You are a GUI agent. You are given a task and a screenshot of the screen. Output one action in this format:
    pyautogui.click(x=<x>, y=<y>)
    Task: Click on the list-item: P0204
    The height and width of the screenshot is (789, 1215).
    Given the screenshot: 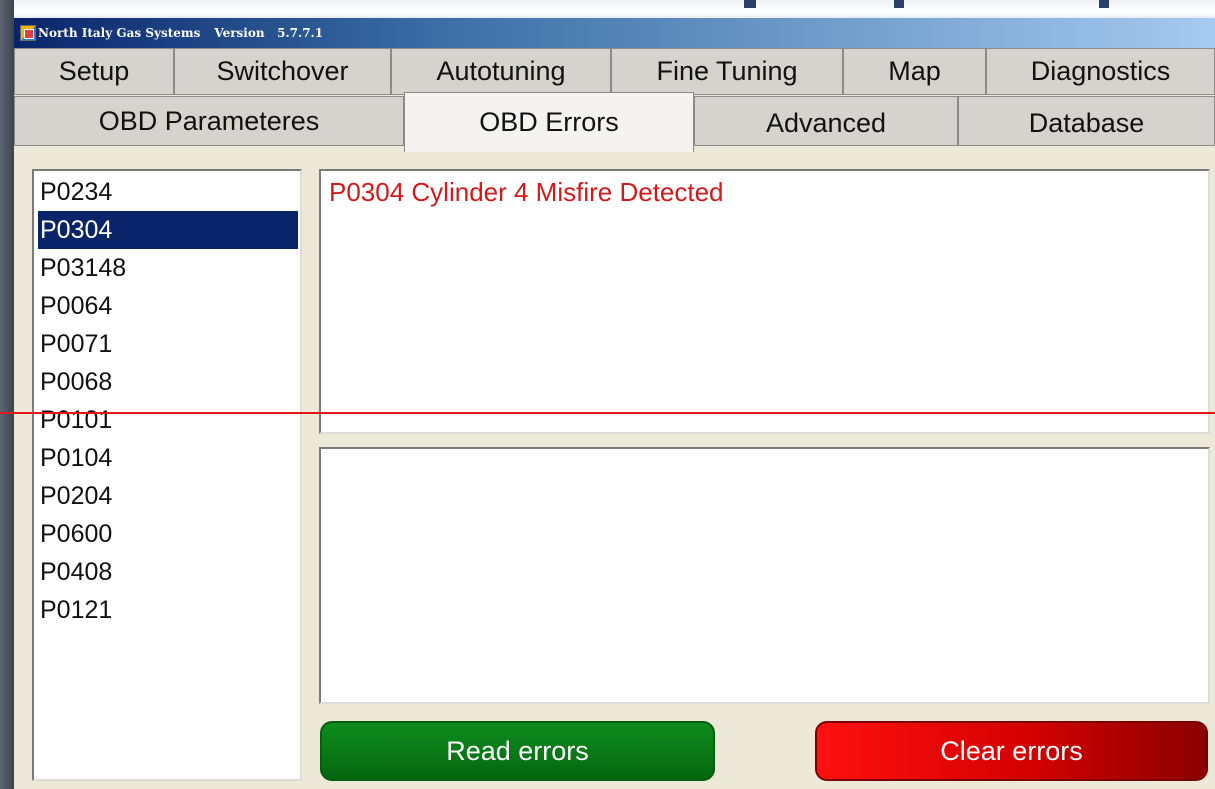 What is the action you would take?
    pyautogui.click(x=168, y=496)
    